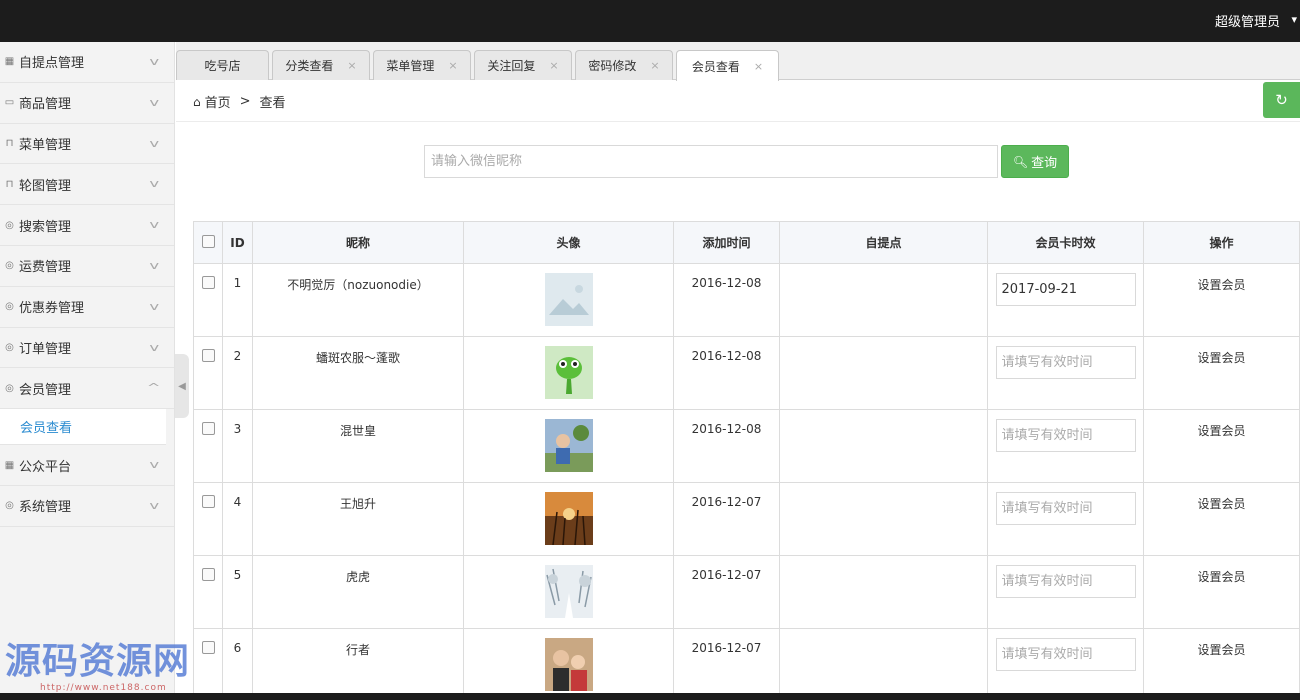 The height and width of the screenshot is (700, 1300). Describe the element at coordinates (208, 241) in the screenshot. I see `select-all-checkbox` at that location.